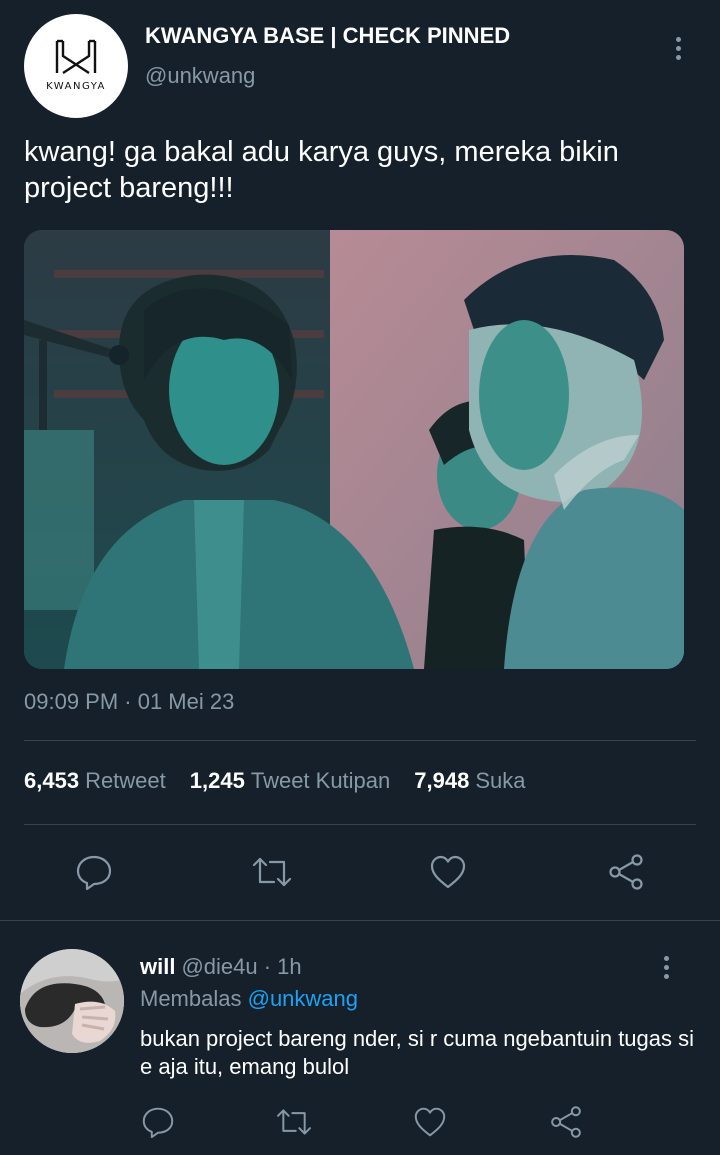 The width and height of the screenshot is (720, 1155). I want to click on reply-reply-button, so click(158, 1122).